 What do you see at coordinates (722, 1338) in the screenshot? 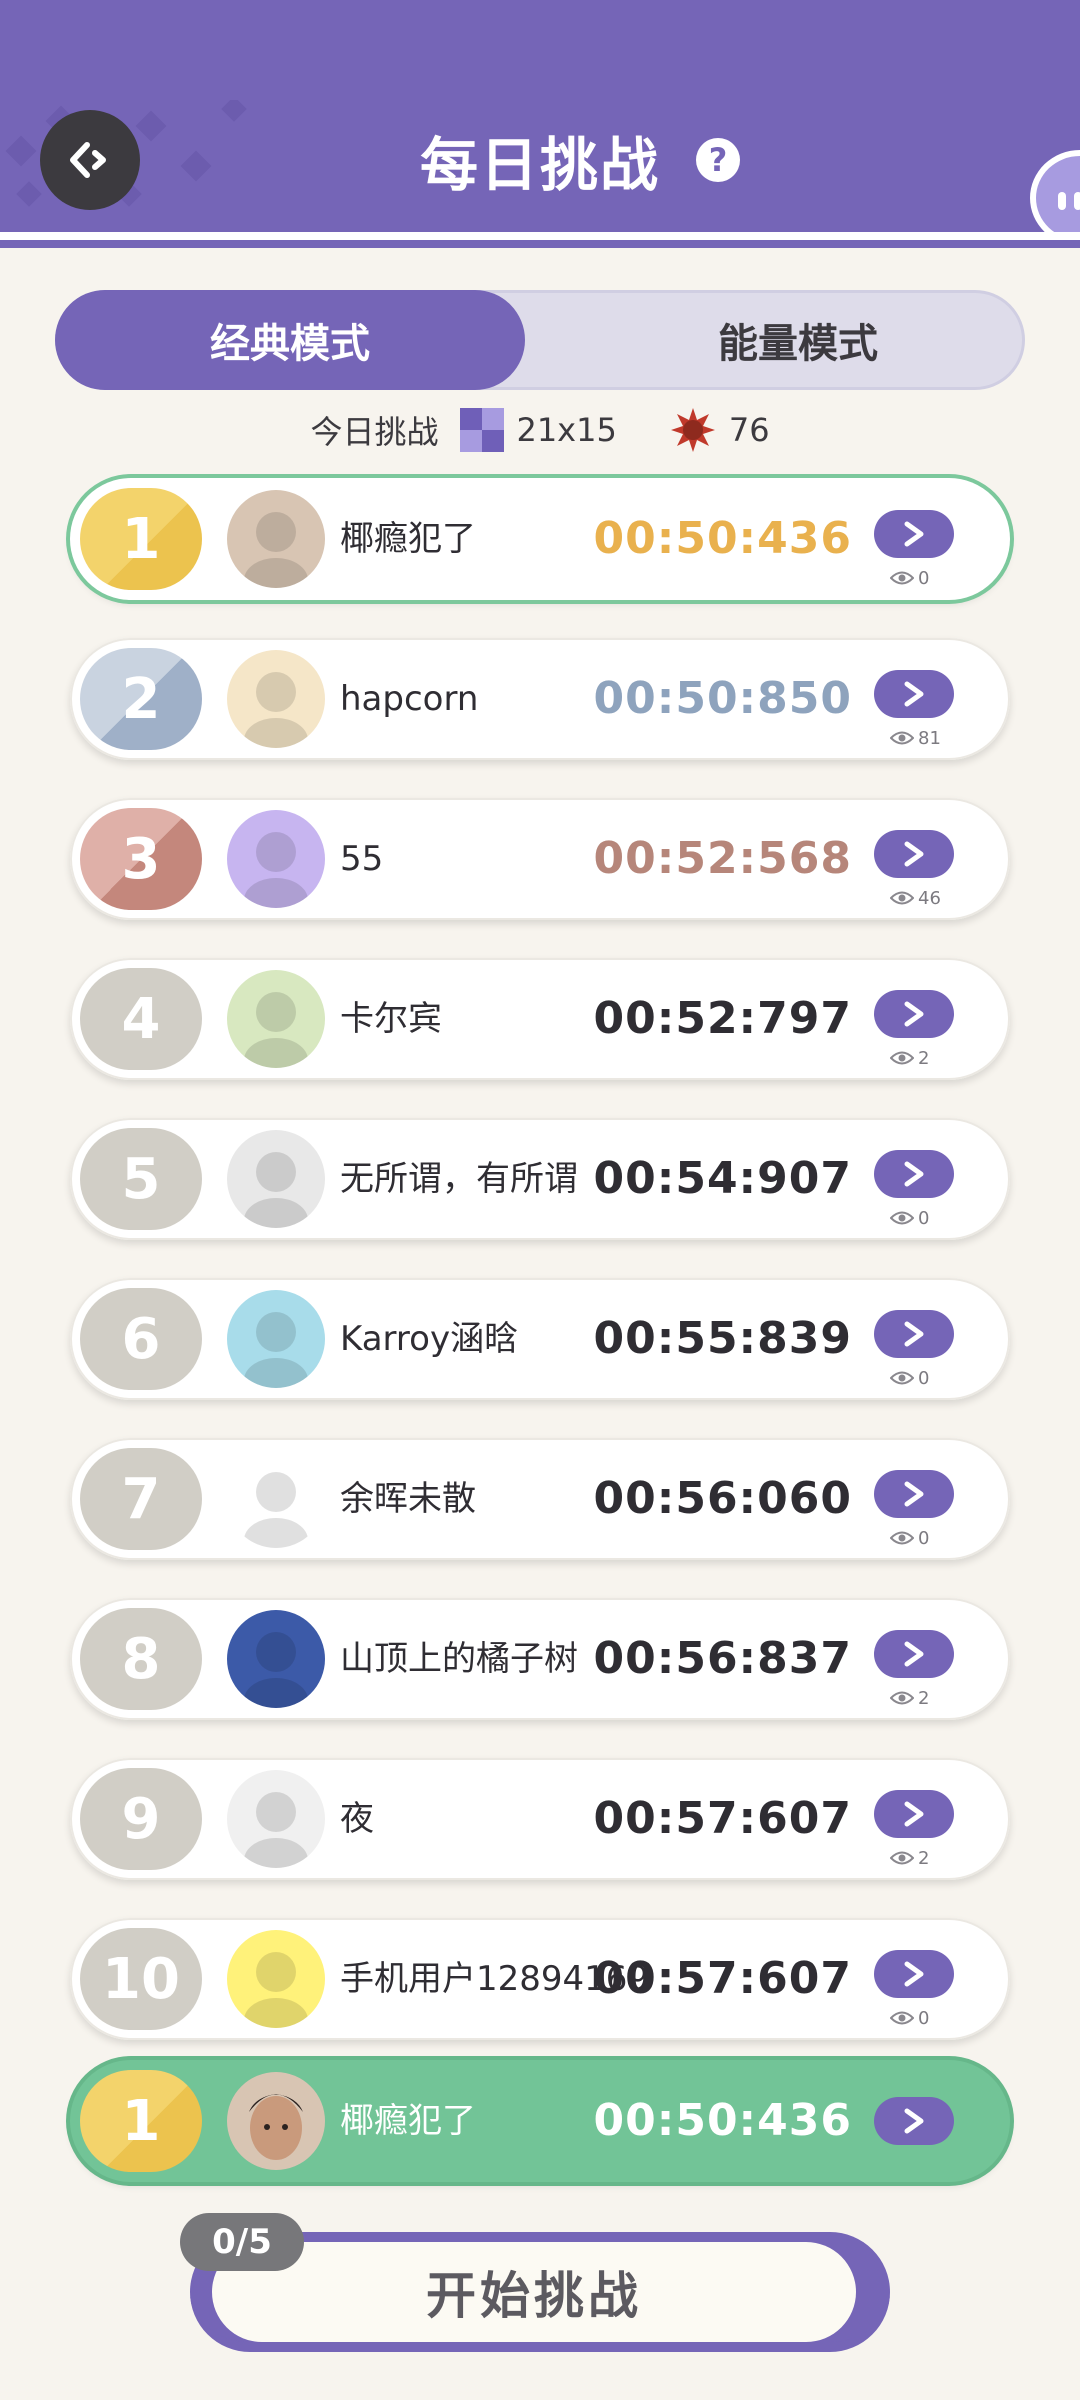
I see `player-time: 00:55:839` at bounding box center [722, 1338].